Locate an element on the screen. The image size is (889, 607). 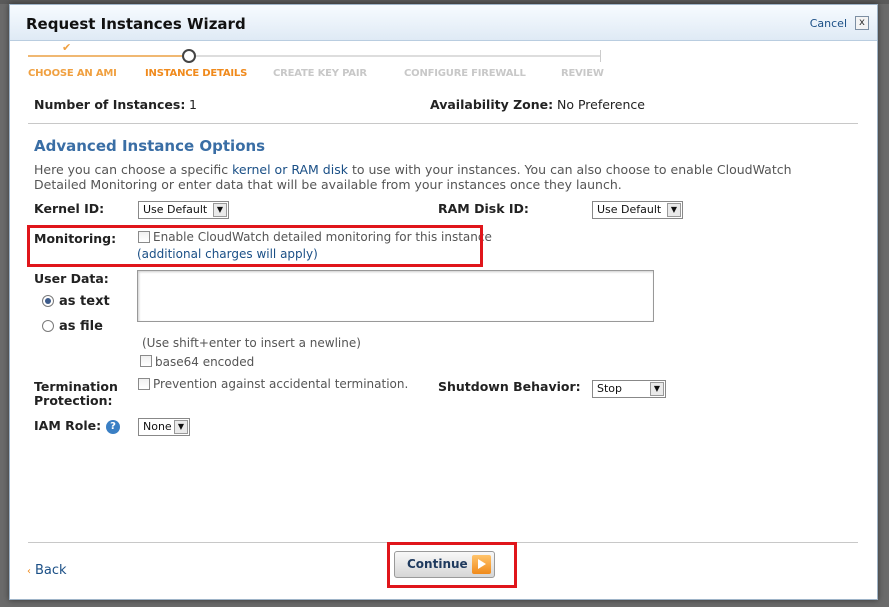
base64-checkbox is located at coordinates (146, 361).